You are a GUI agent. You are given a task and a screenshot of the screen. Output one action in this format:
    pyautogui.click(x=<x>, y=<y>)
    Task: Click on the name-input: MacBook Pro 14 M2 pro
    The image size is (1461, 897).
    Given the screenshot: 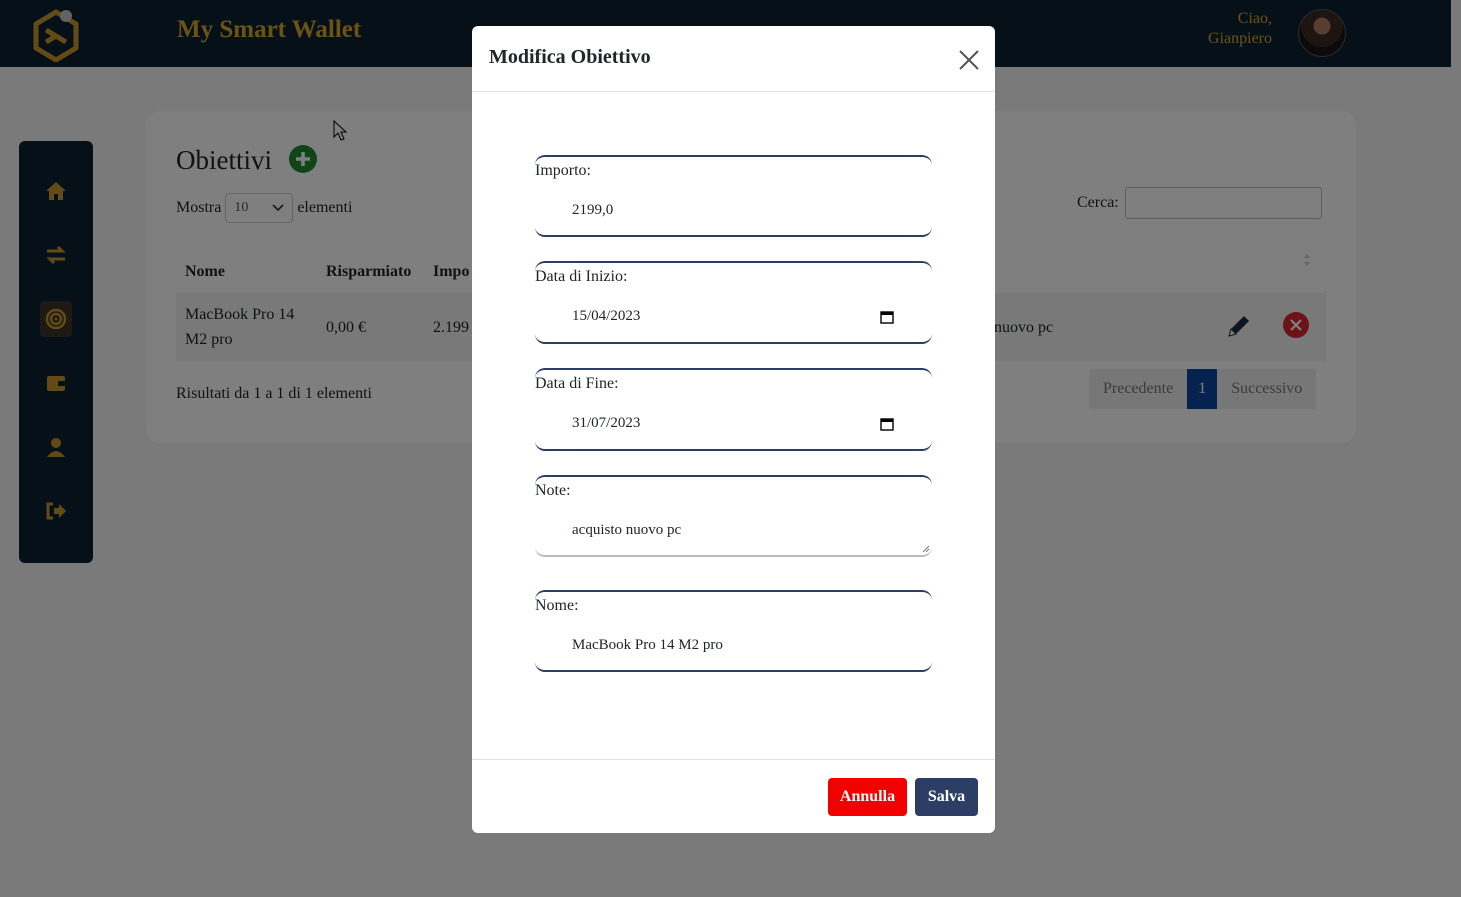 What is the action you would take?
    pyautogui.click(x=647, y=645)
    